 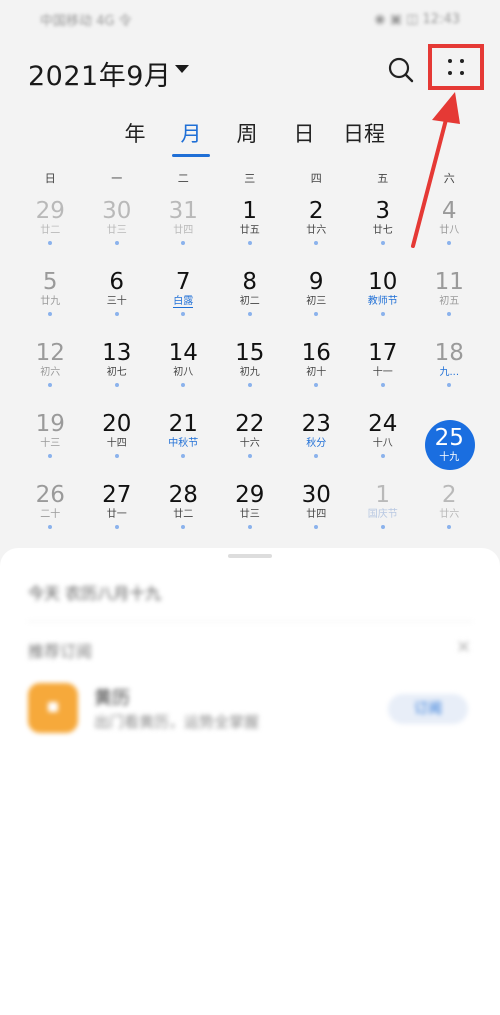 I want to click on day-number: 19, so click(x=50, y=424).